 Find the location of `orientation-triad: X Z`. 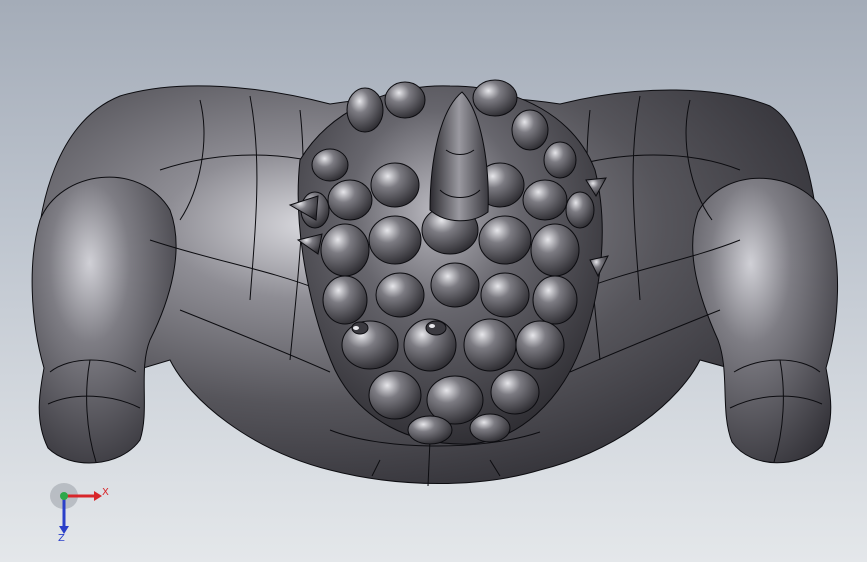

orientation-triad: X Z is located at coordinates (83, 515).